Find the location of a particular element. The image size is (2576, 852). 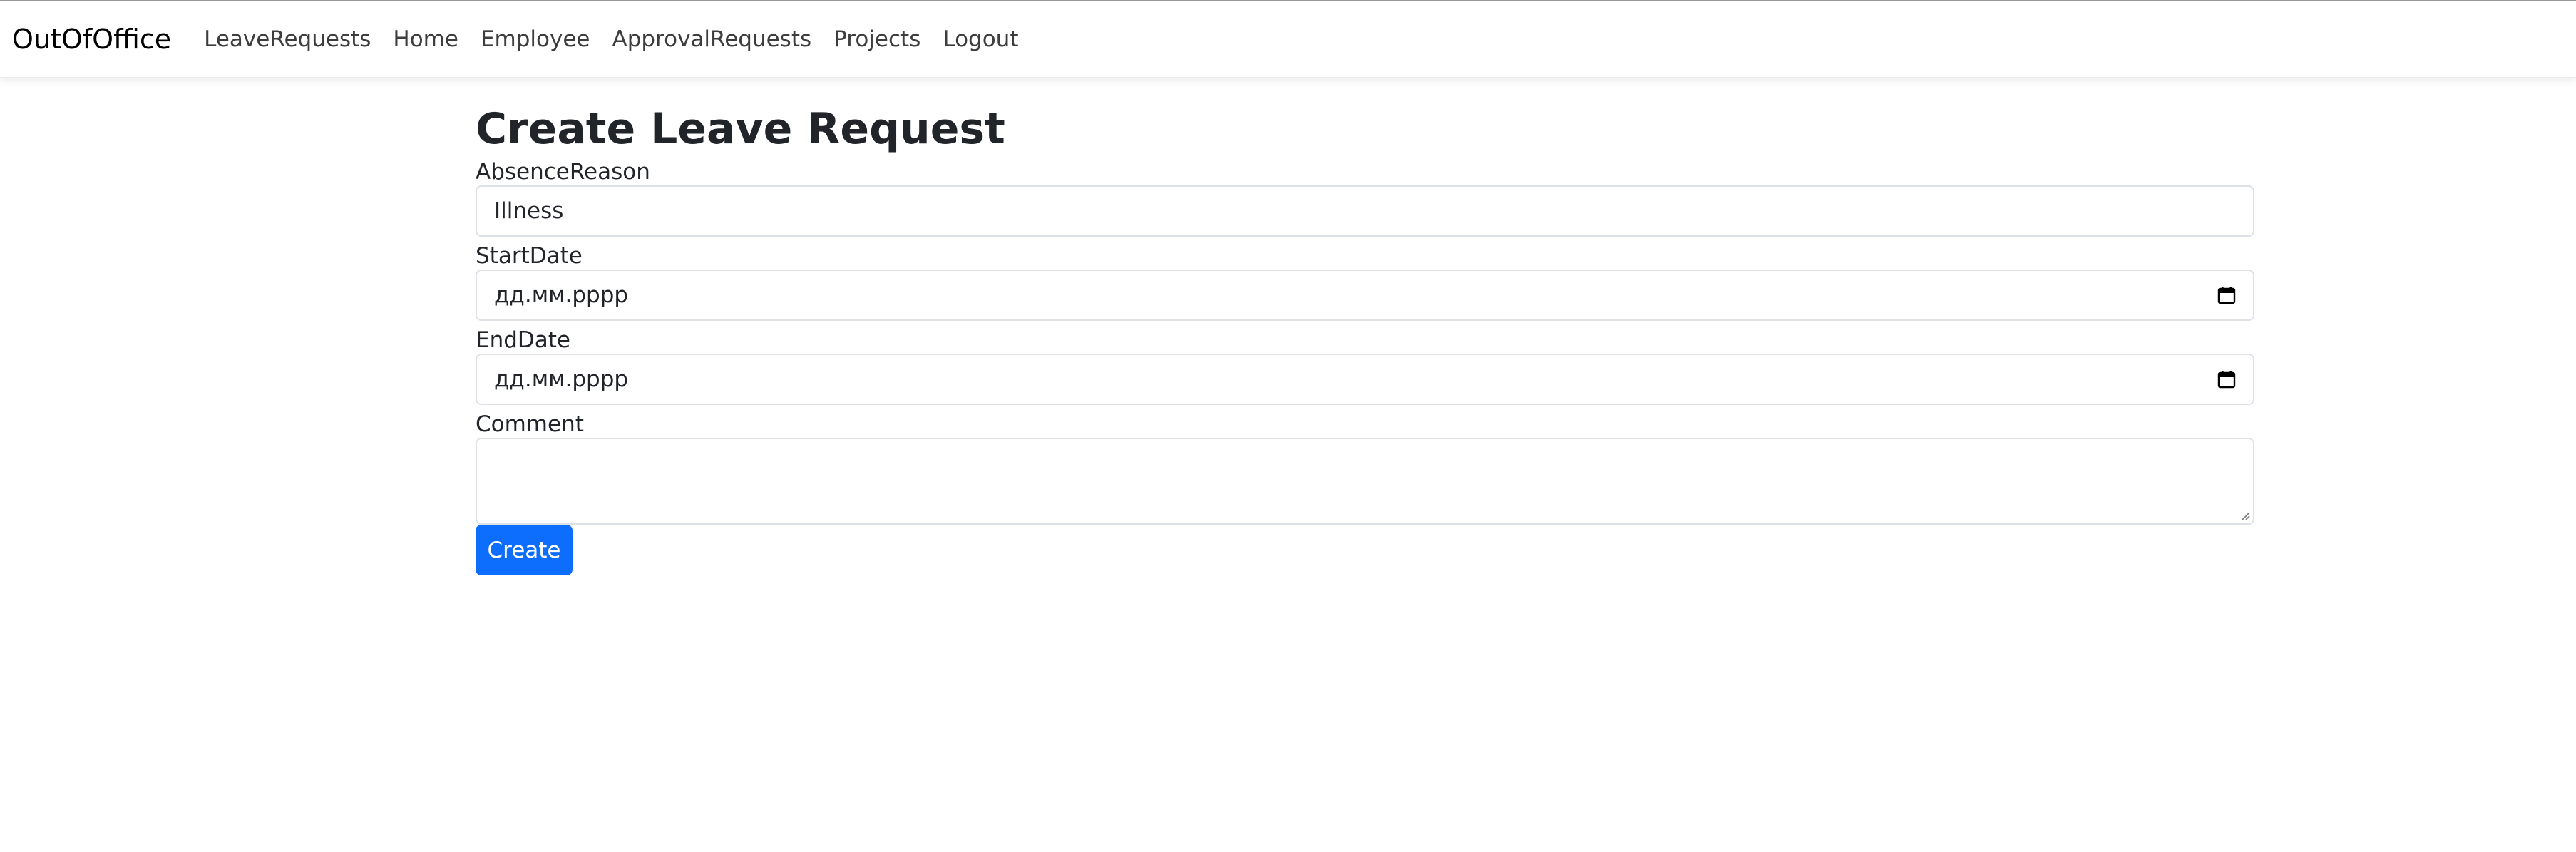

comment-label: Comment is located at coordinates (530, 424).